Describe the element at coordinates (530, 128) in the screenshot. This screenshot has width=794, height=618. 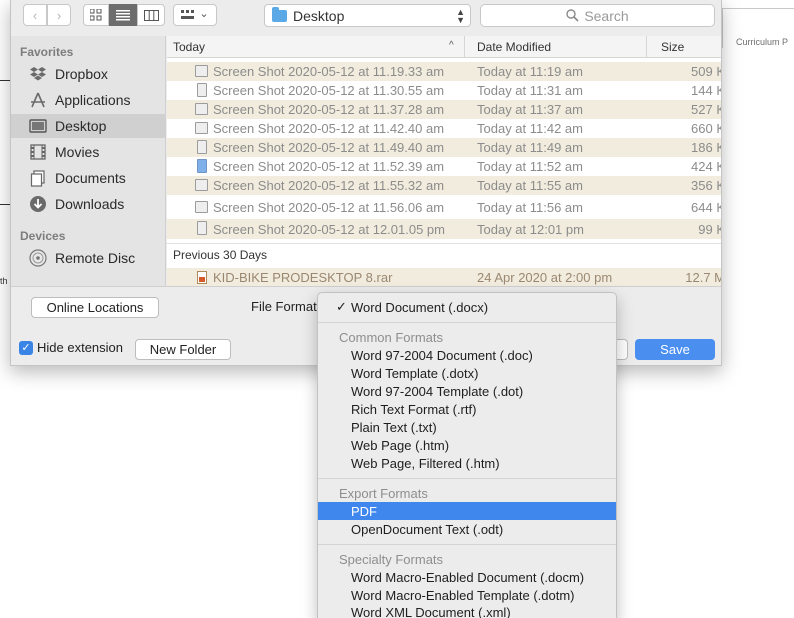
I see `file-date: Today at 11:42 am` at that location.